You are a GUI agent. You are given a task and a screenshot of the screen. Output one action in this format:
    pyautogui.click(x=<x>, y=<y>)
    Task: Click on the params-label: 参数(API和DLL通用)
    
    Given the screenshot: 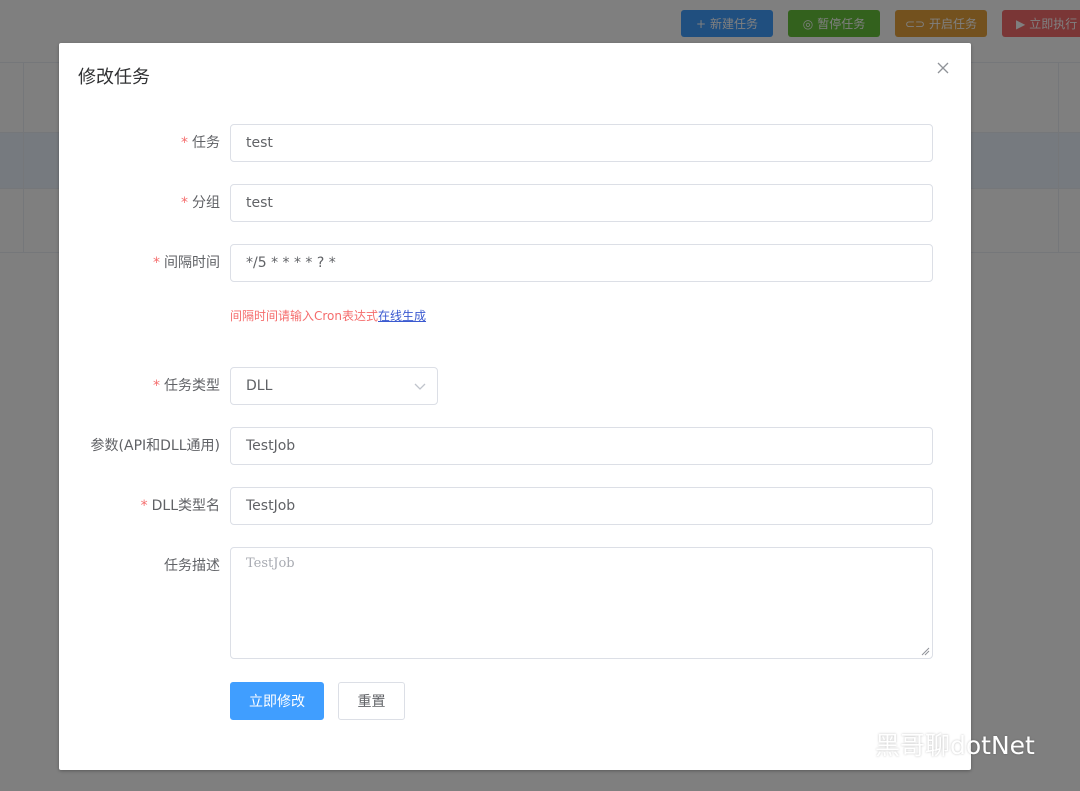 What is the action you would take?
    pyautogui.click(x=155, y=446)
    